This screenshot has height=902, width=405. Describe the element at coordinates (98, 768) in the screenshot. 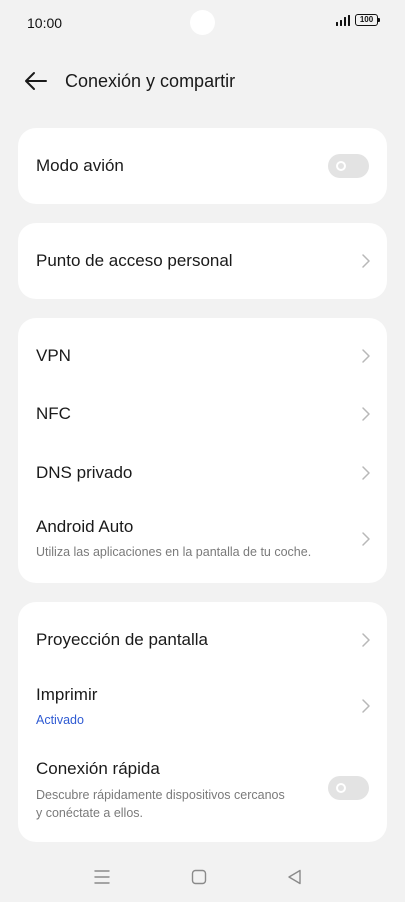

I see `quick-connect-label: Conexión rápida` at that location.